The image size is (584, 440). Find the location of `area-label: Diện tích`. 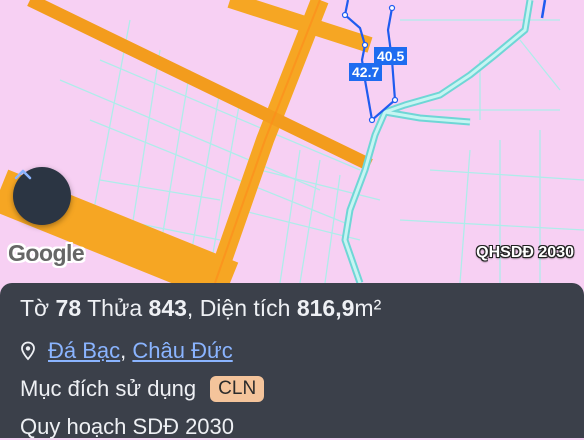

area-label: Diện tích is located at coordinates (245, 308).